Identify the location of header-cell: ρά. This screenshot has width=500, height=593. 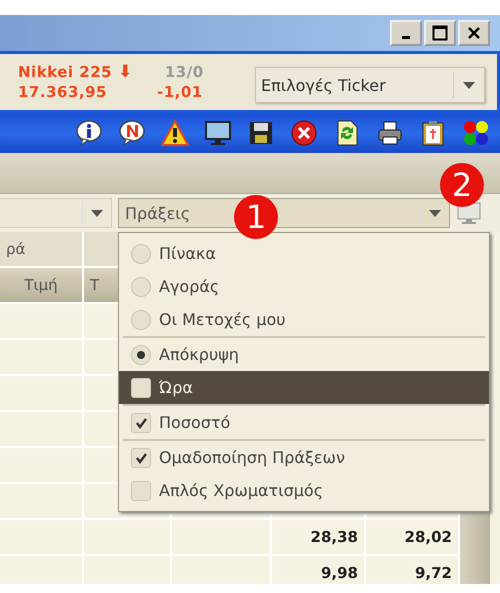
(42, 249).